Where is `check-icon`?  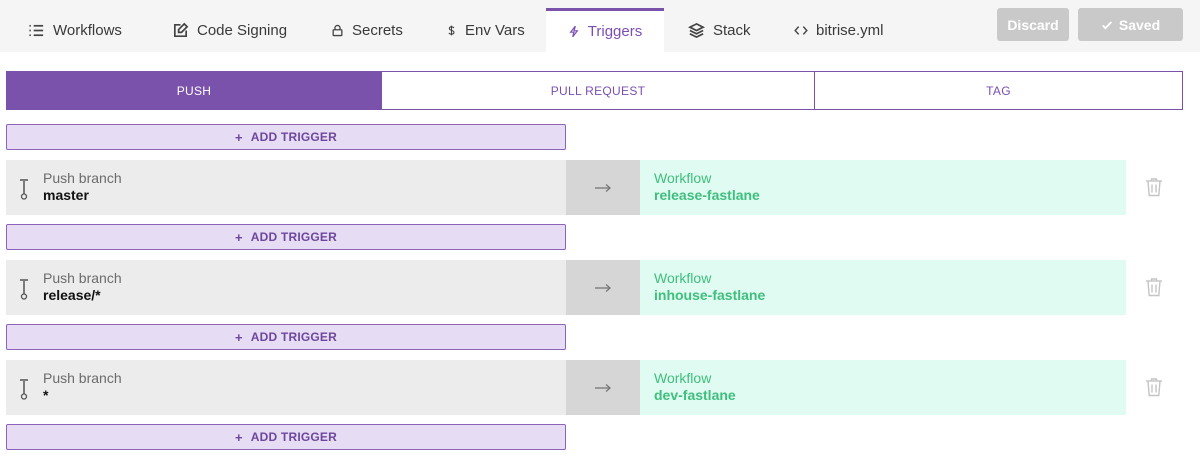 check-icon is located at coordinates (1106, 25).